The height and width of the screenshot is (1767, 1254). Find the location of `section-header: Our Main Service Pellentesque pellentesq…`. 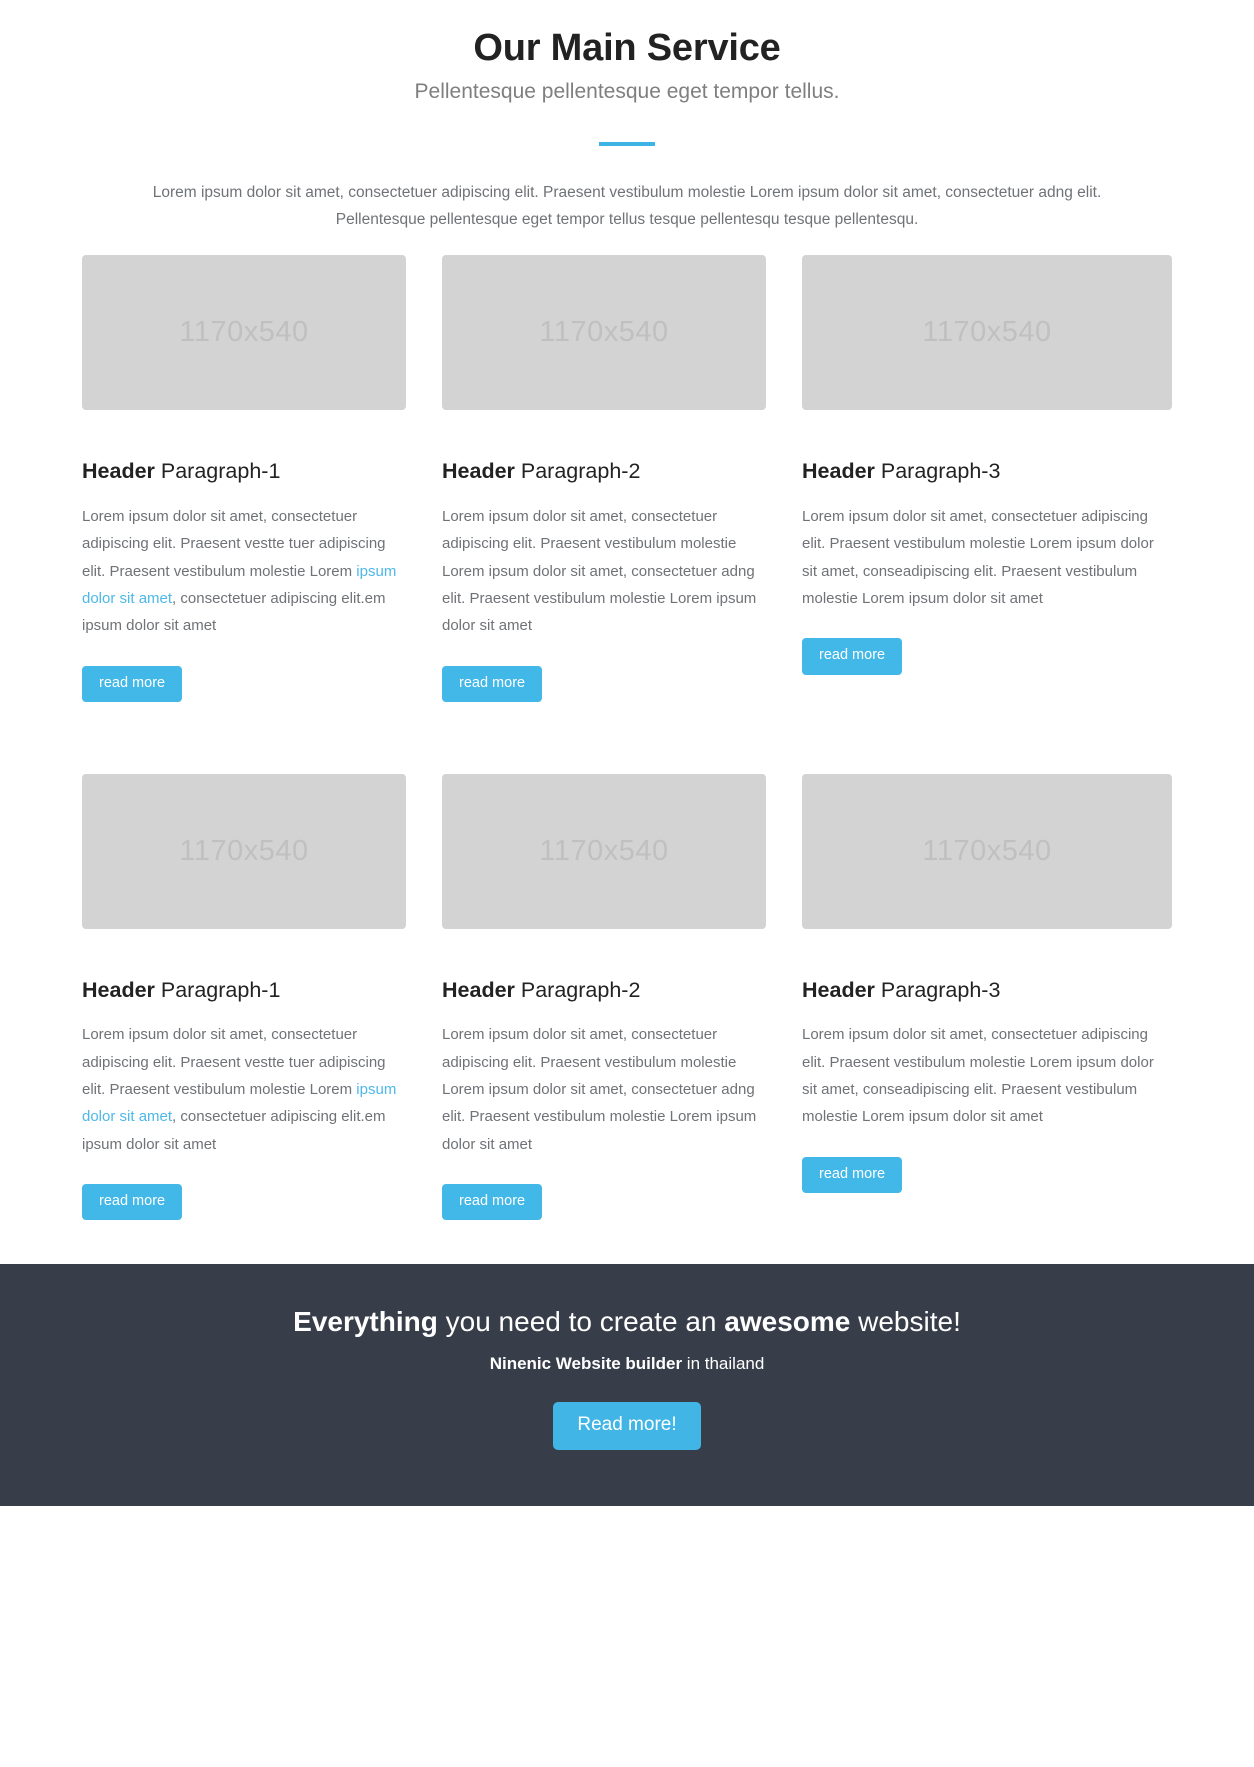

section-header: Our Main Service Pellentesque pellentesq… is located at coordinates (627, 52).